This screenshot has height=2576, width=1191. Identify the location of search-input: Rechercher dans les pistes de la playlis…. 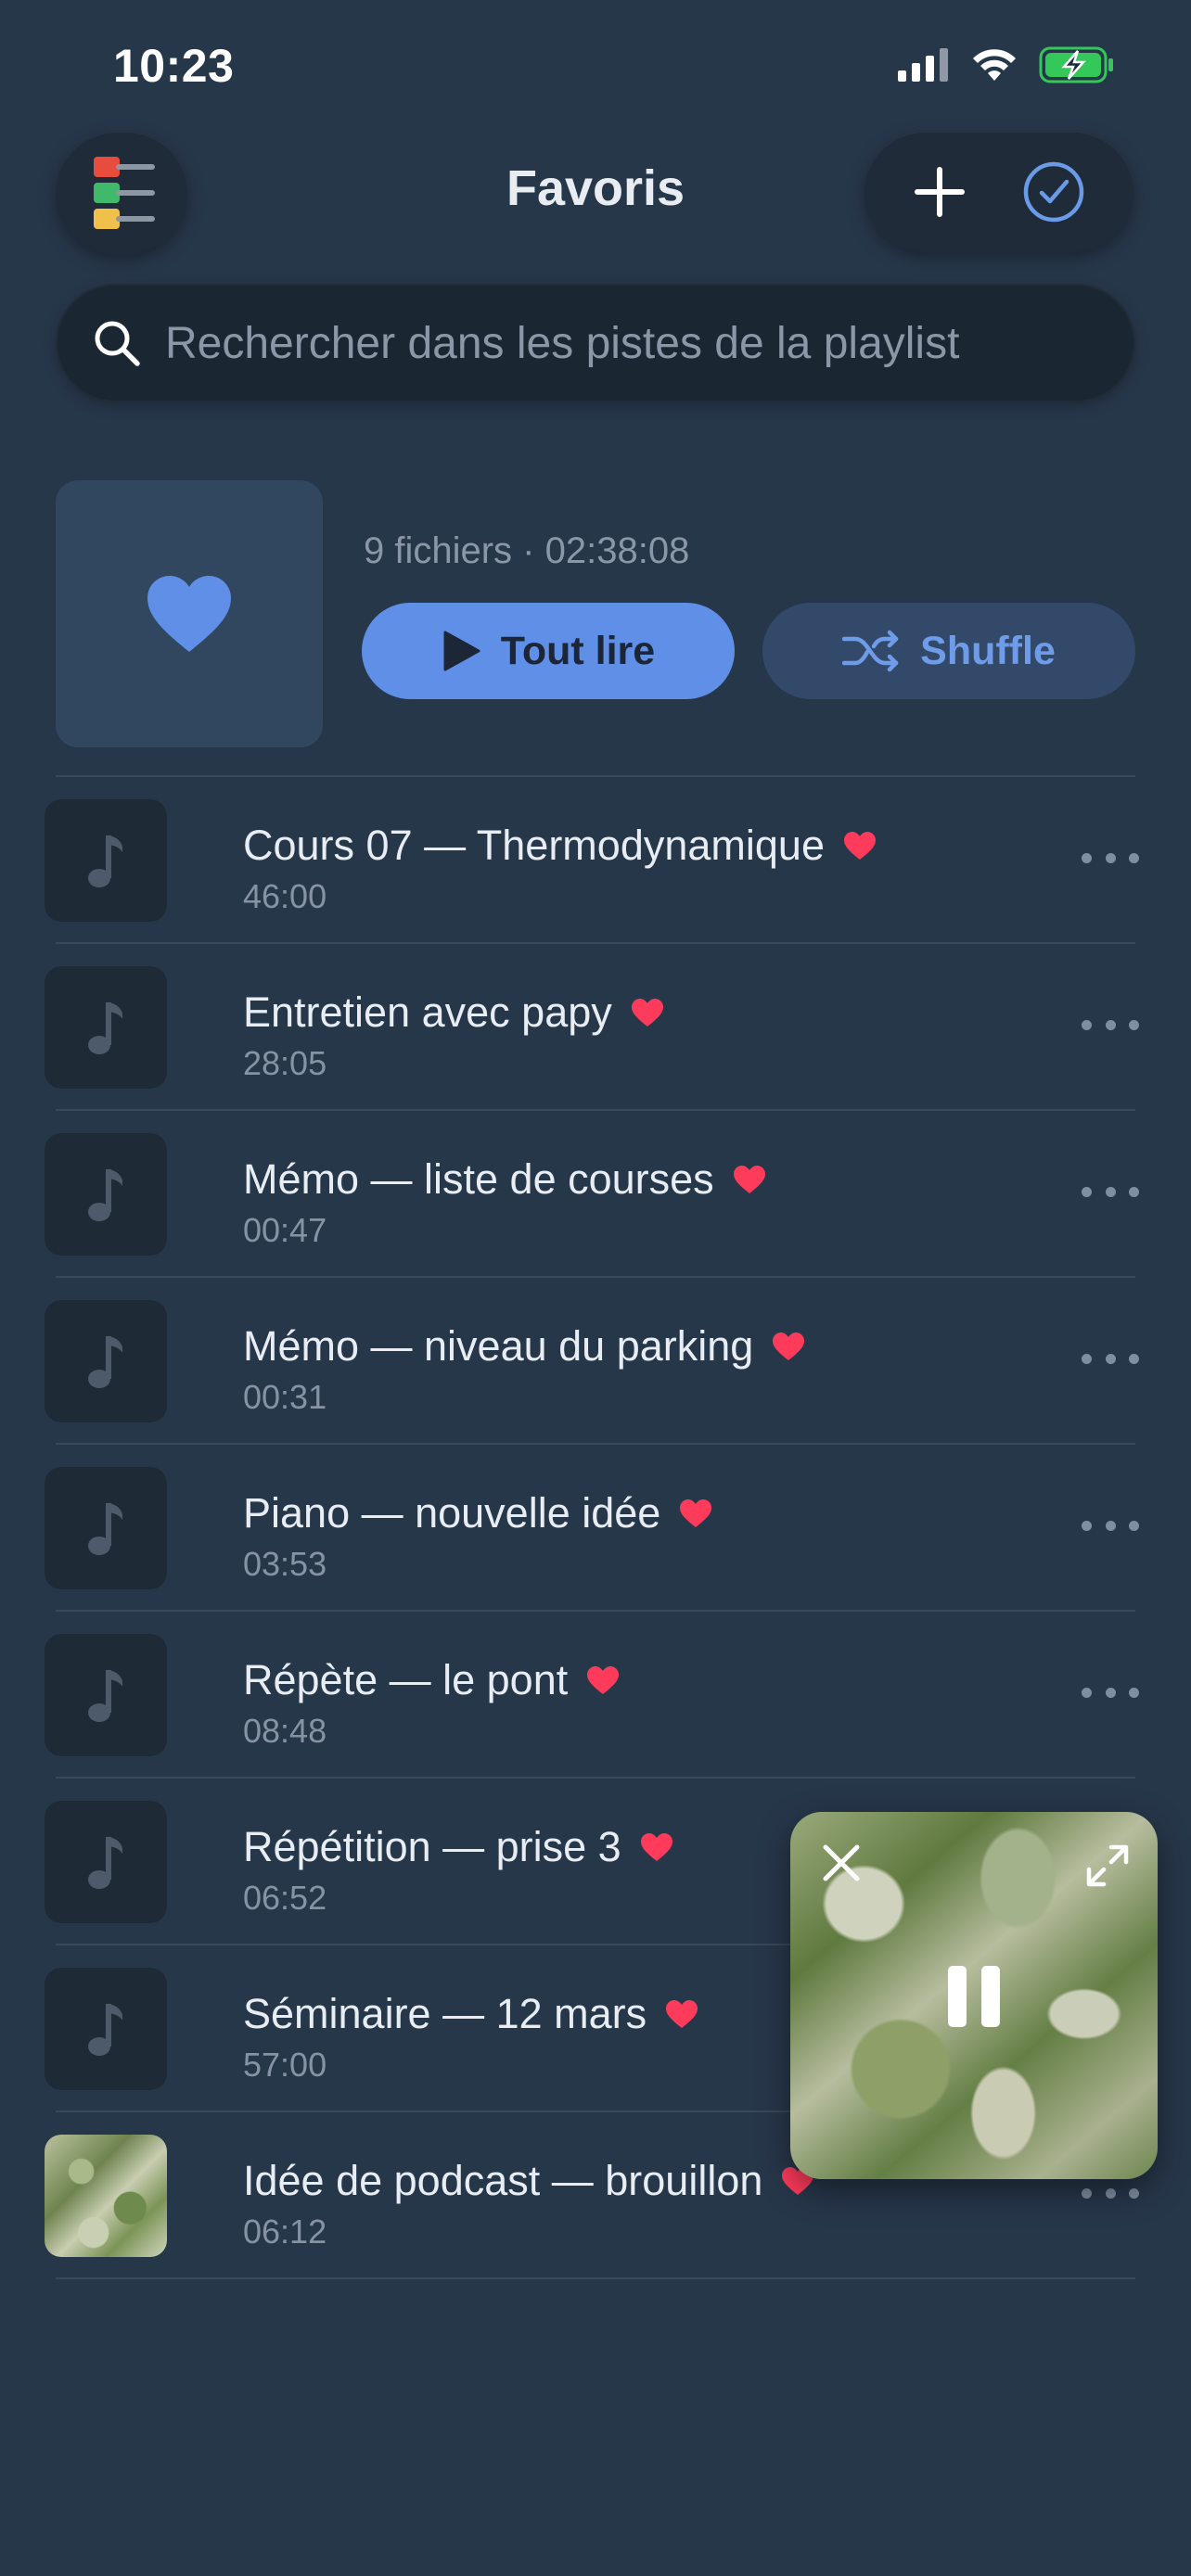
(595, 343).